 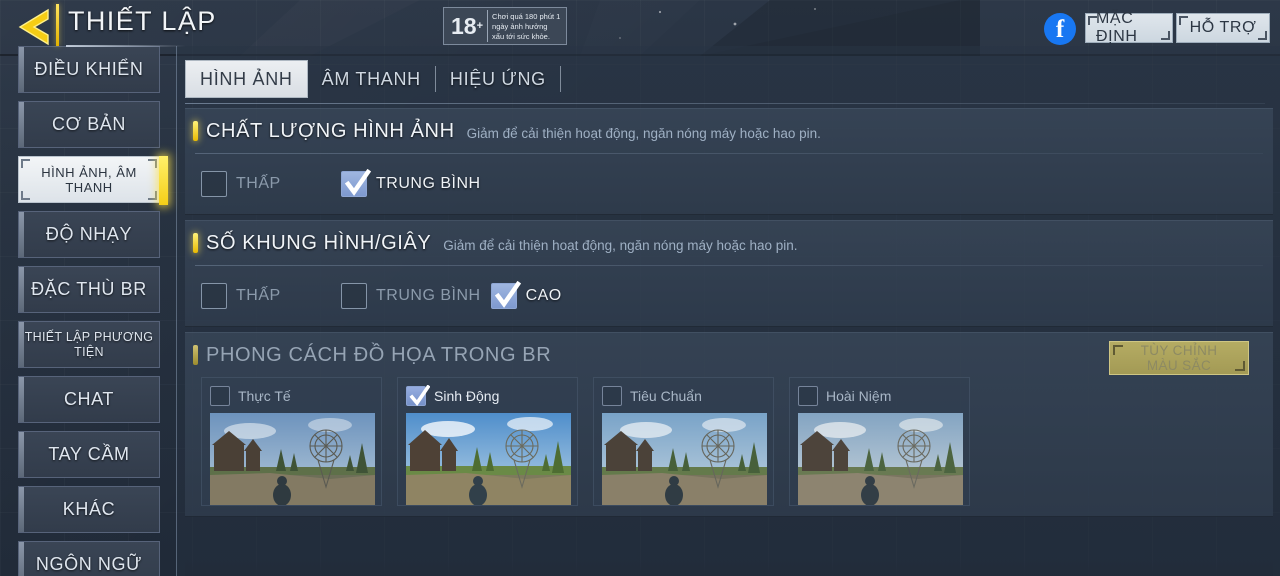 I want to click on style-card-header: Thực Tế, so click(x=291, y=396).